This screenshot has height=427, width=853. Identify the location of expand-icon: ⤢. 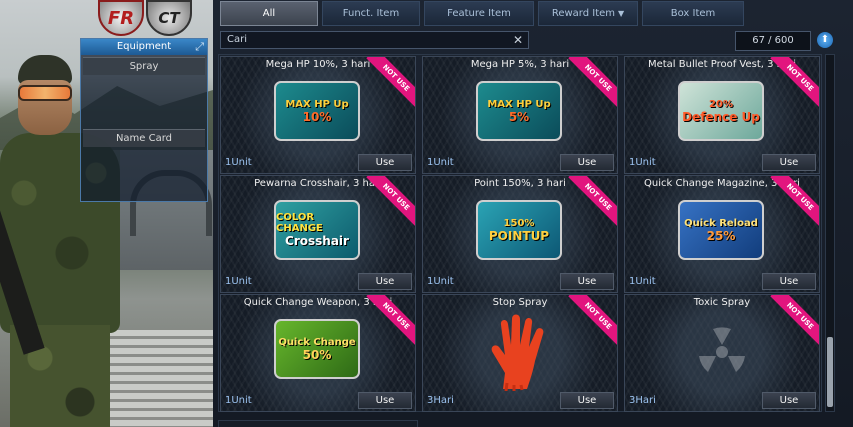
(199, 47).